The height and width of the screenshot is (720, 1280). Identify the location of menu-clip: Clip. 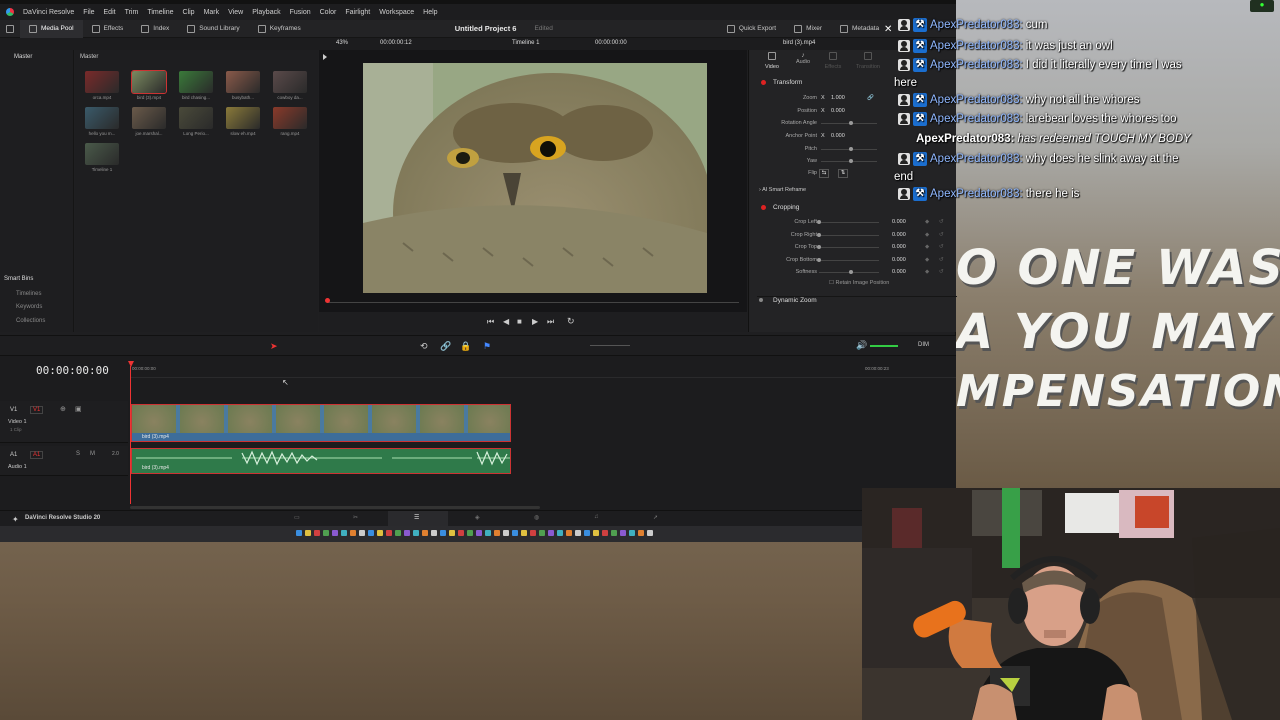
(189, 12).